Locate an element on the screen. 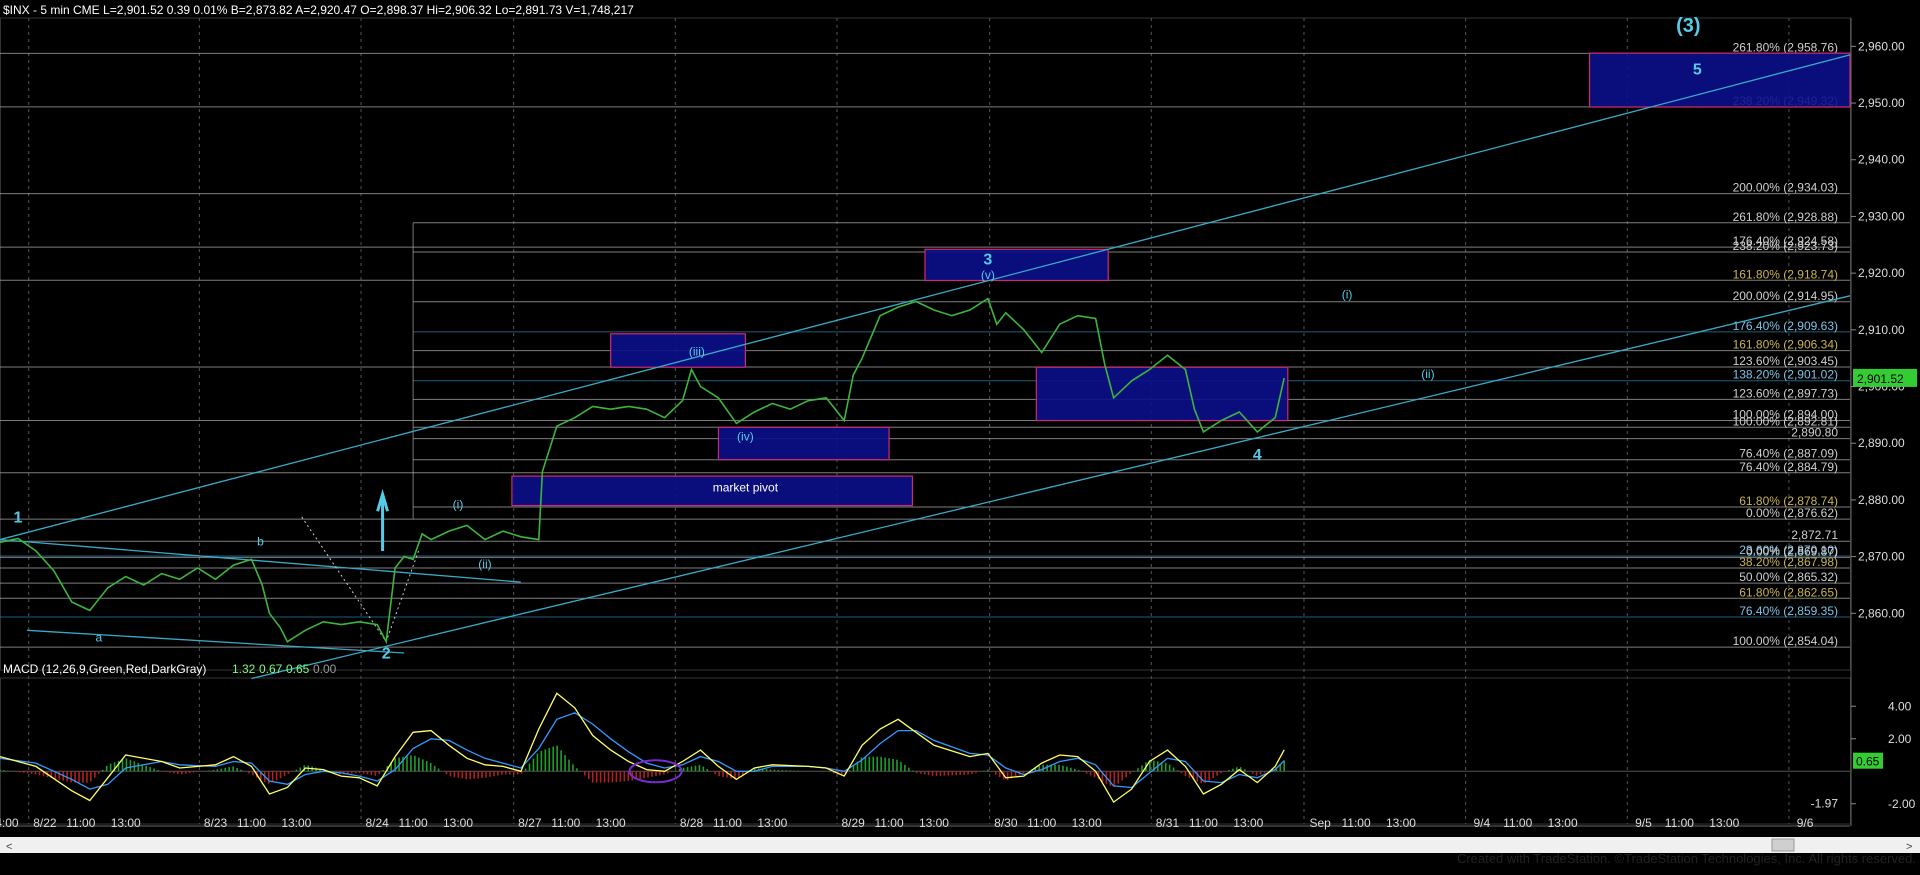 This screenshot has width=1920, height=875. fib-level-label: 0.00% (2,876.62) is located at coordinates (1792, 513).